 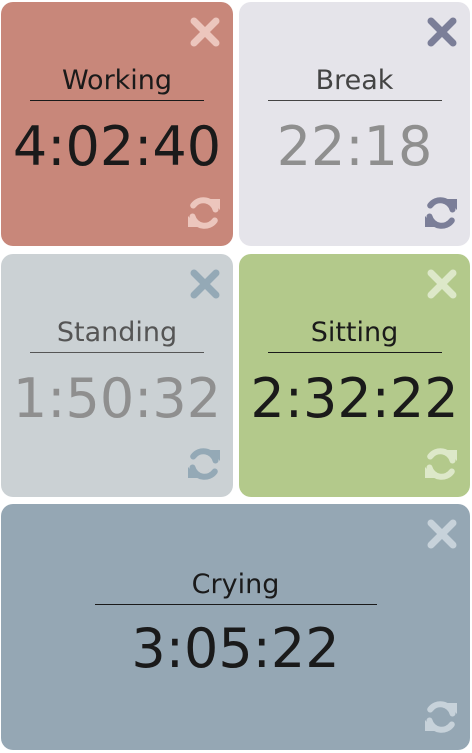 What do you see at coordinates (117, 398) in the screenshot?
I see `timer-time: 1:50:32` at bounding box center [117, 398].